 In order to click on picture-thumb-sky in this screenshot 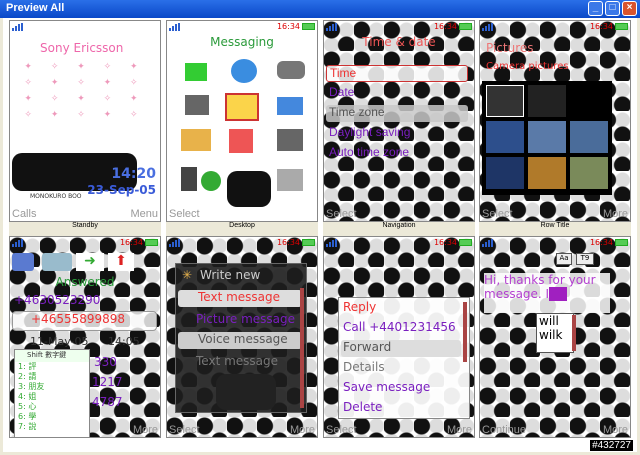, I will do `click(547, 137)`.